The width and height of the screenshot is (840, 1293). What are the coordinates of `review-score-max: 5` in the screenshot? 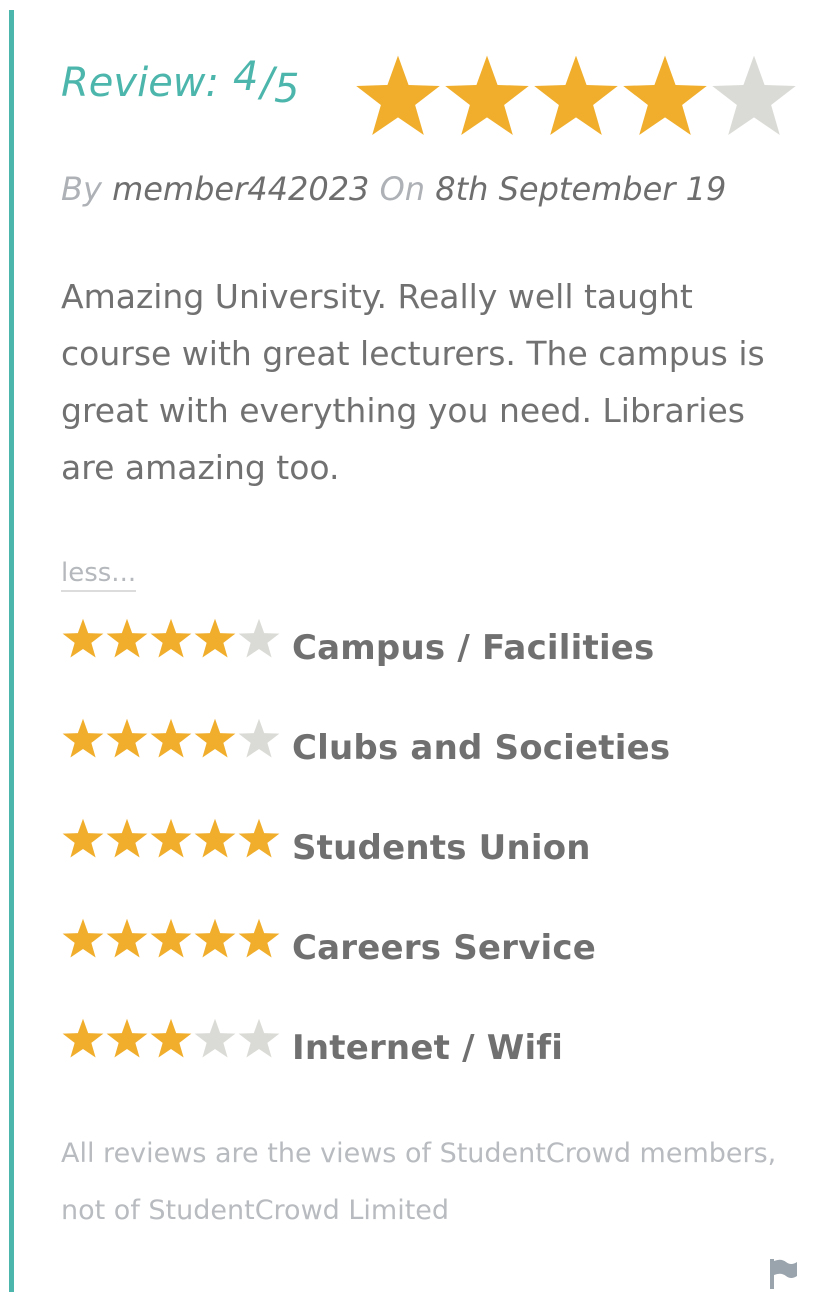 It's located at (286, 89).